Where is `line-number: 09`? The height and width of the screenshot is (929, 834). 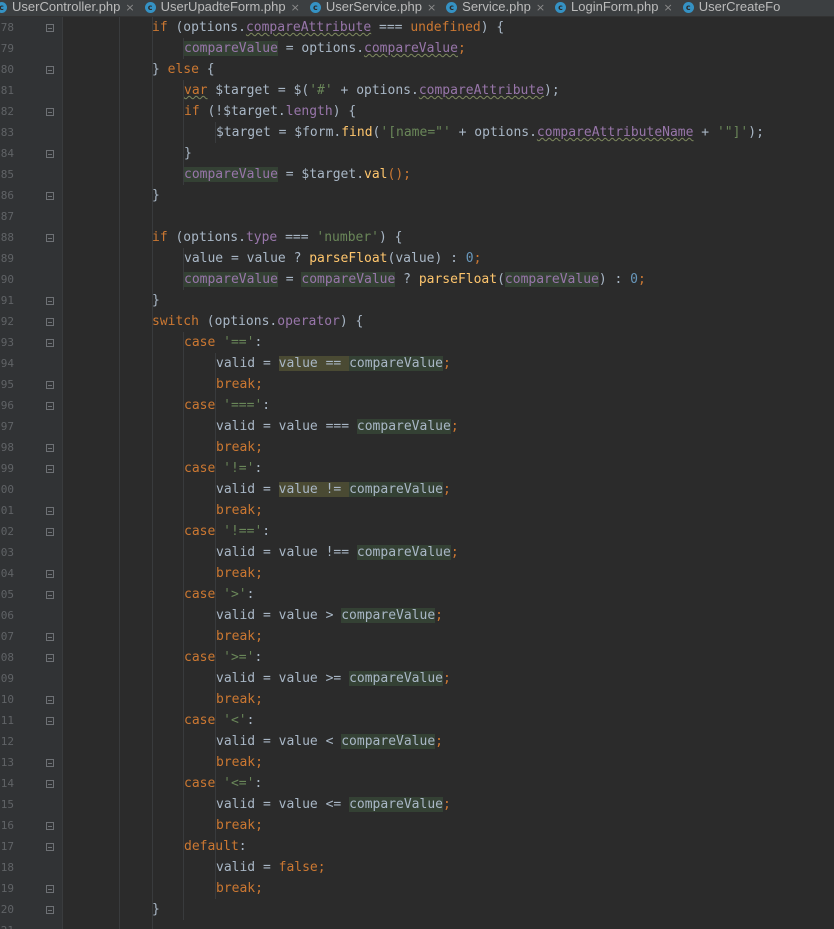 line-number: 09 is located at coordinates (7, 678).